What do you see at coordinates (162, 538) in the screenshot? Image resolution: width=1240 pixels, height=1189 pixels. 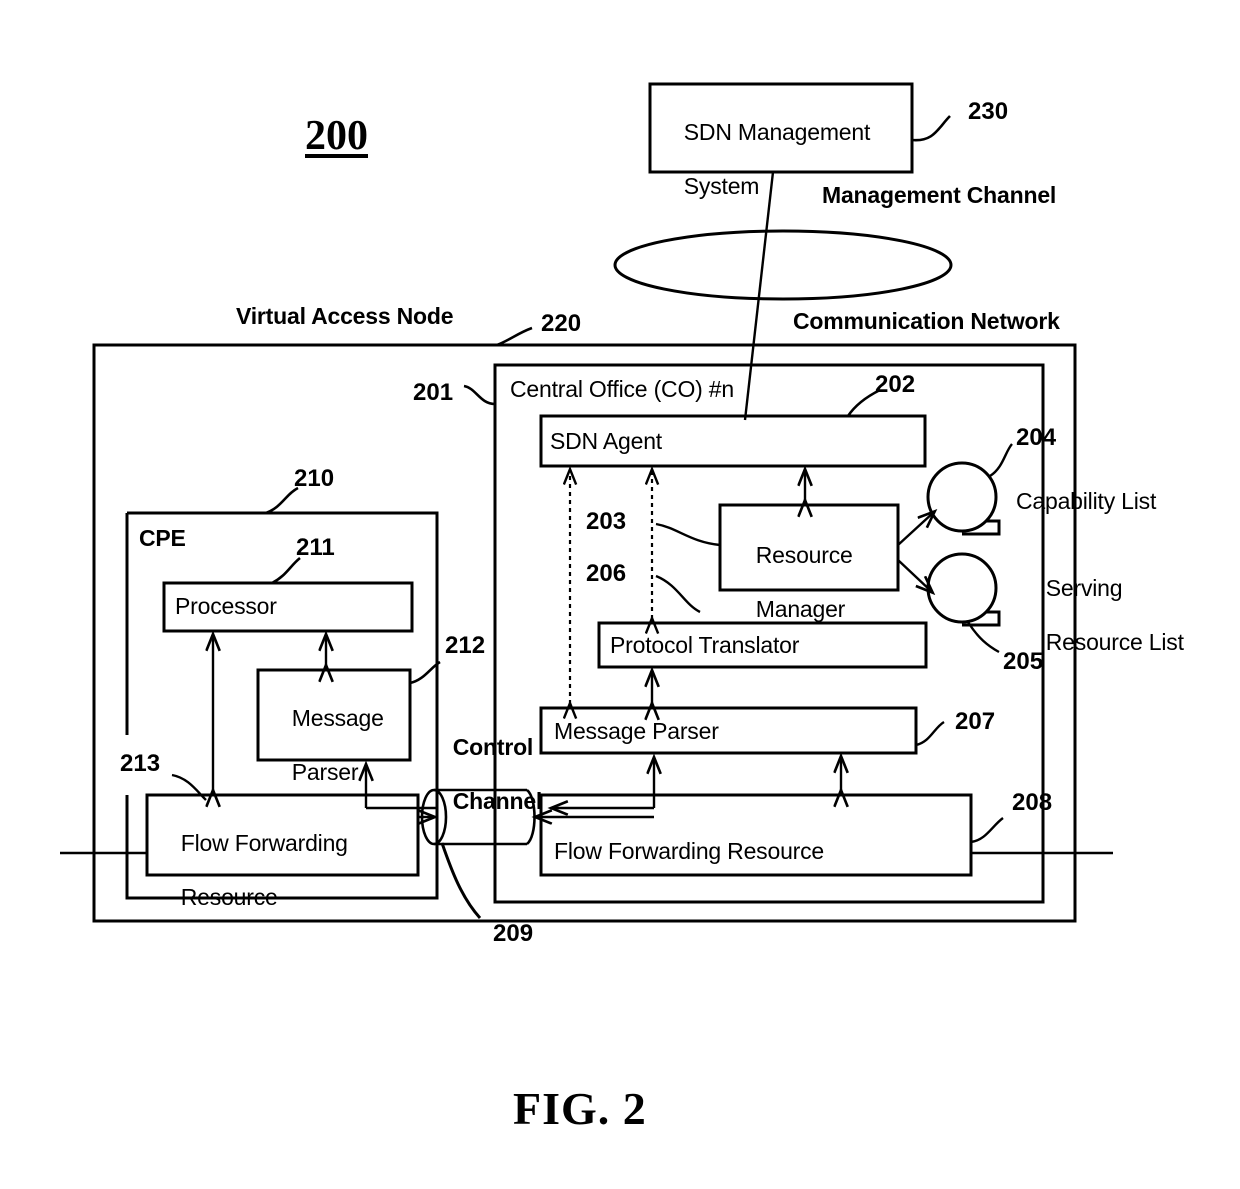 I see `cpe-label: CPE` at bounding box center [162, 538].